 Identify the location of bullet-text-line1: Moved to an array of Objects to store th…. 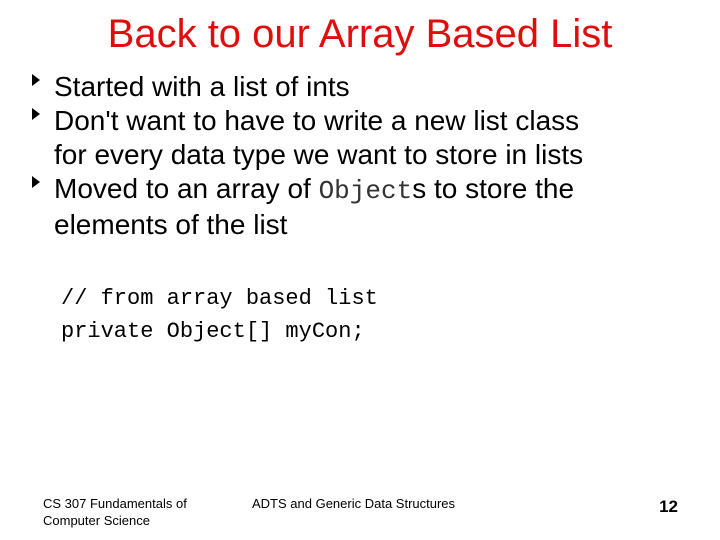
(381, 190).